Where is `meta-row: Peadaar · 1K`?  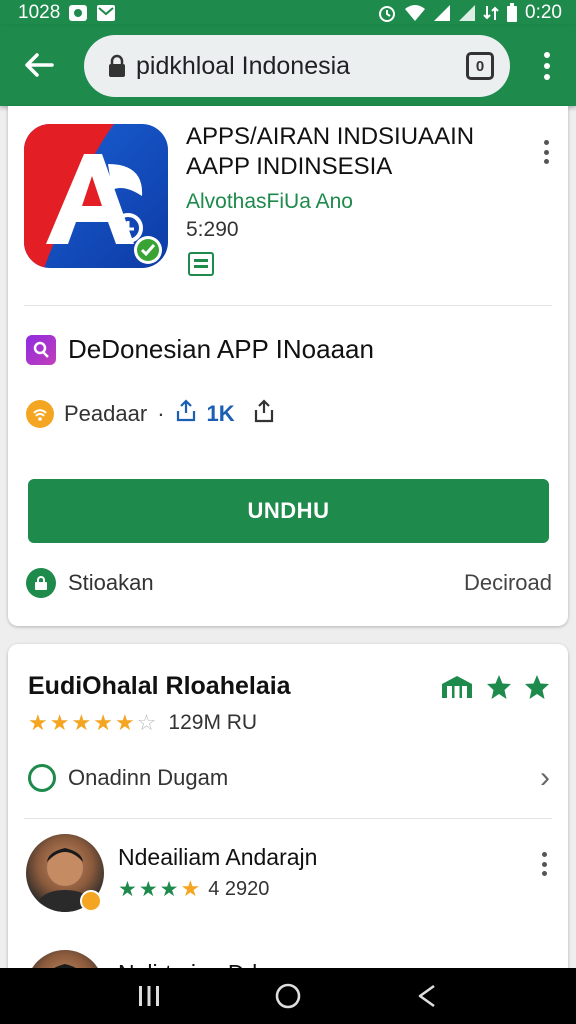 meta-row: Peadaar · 1K is located at coordinates (150, 414).